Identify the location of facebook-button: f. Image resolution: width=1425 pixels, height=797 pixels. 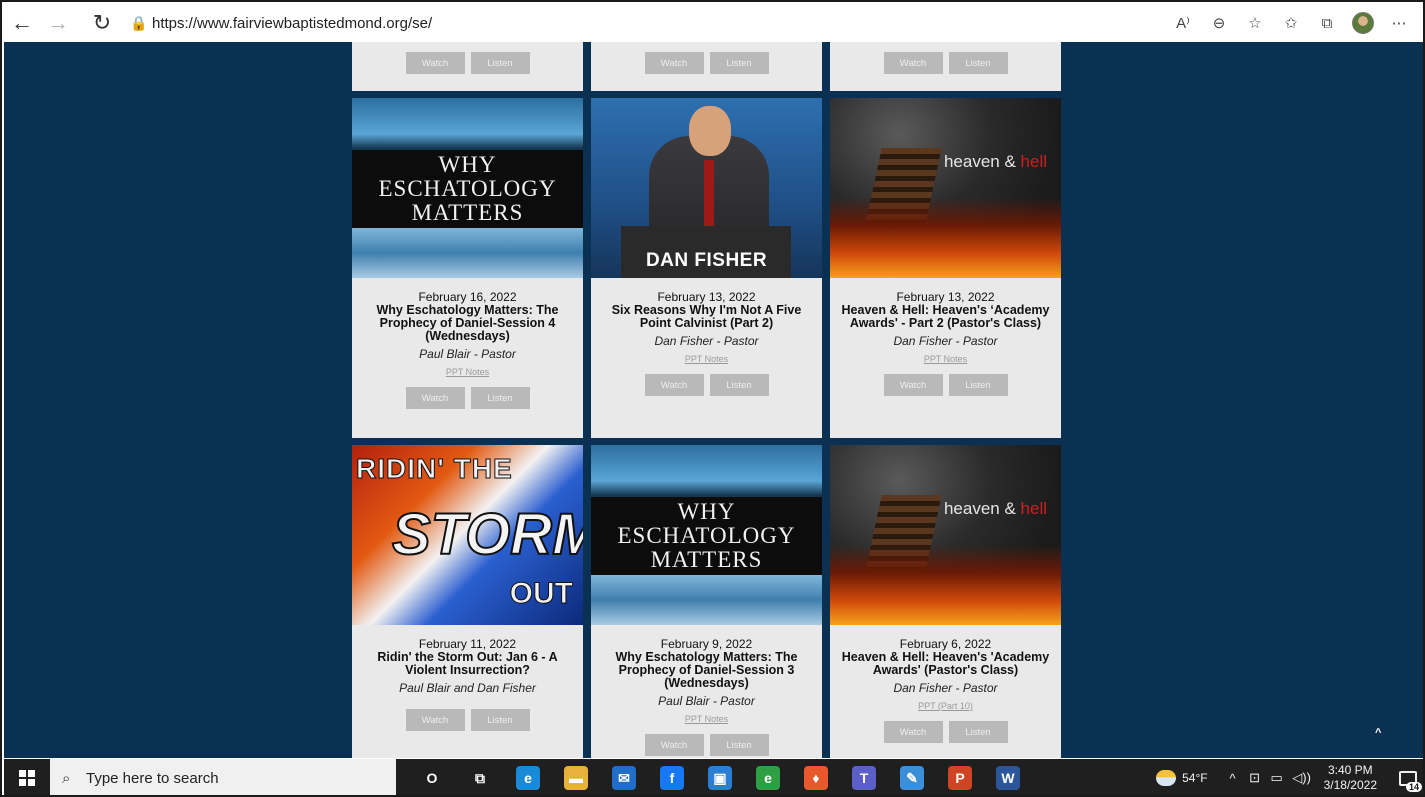
(672, 777).